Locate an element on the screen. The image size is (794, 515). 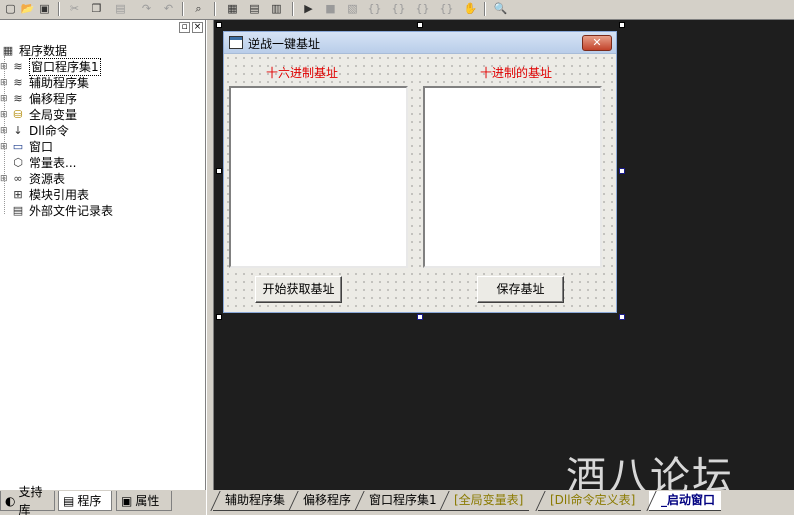
dll-icon: ↓ is located at coordinates (18, 130).